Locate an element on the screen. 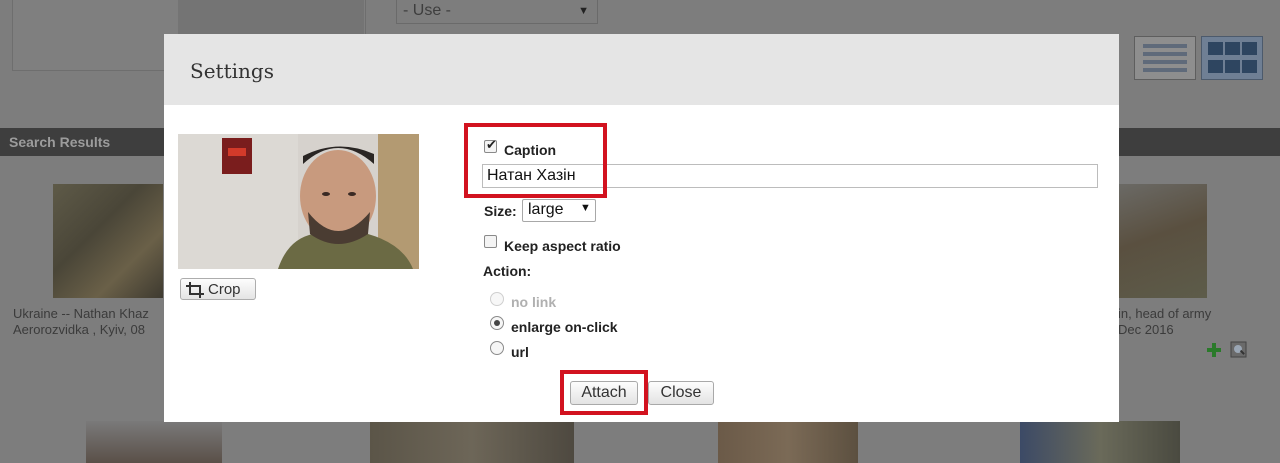  image-preview is located at coordinates (298, 201).